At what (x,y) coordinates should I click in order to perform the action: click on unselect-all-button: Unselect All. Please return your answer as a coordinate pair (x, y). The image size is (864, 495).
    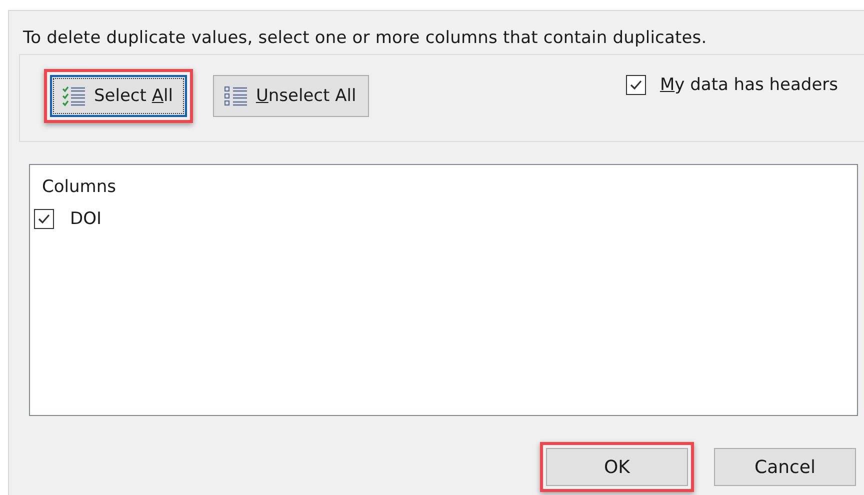
    Looking at the image, I should click on (291, 96).